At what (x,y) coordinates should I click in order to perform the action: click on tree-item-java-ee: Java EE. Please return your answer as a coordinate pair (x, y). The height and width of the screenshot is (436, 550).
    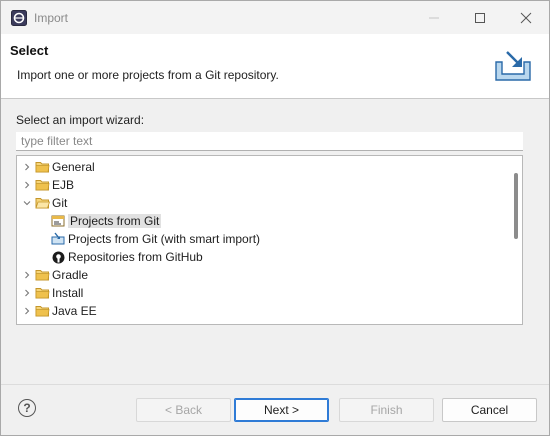
    Looking at the image, I should click on (58, 311).